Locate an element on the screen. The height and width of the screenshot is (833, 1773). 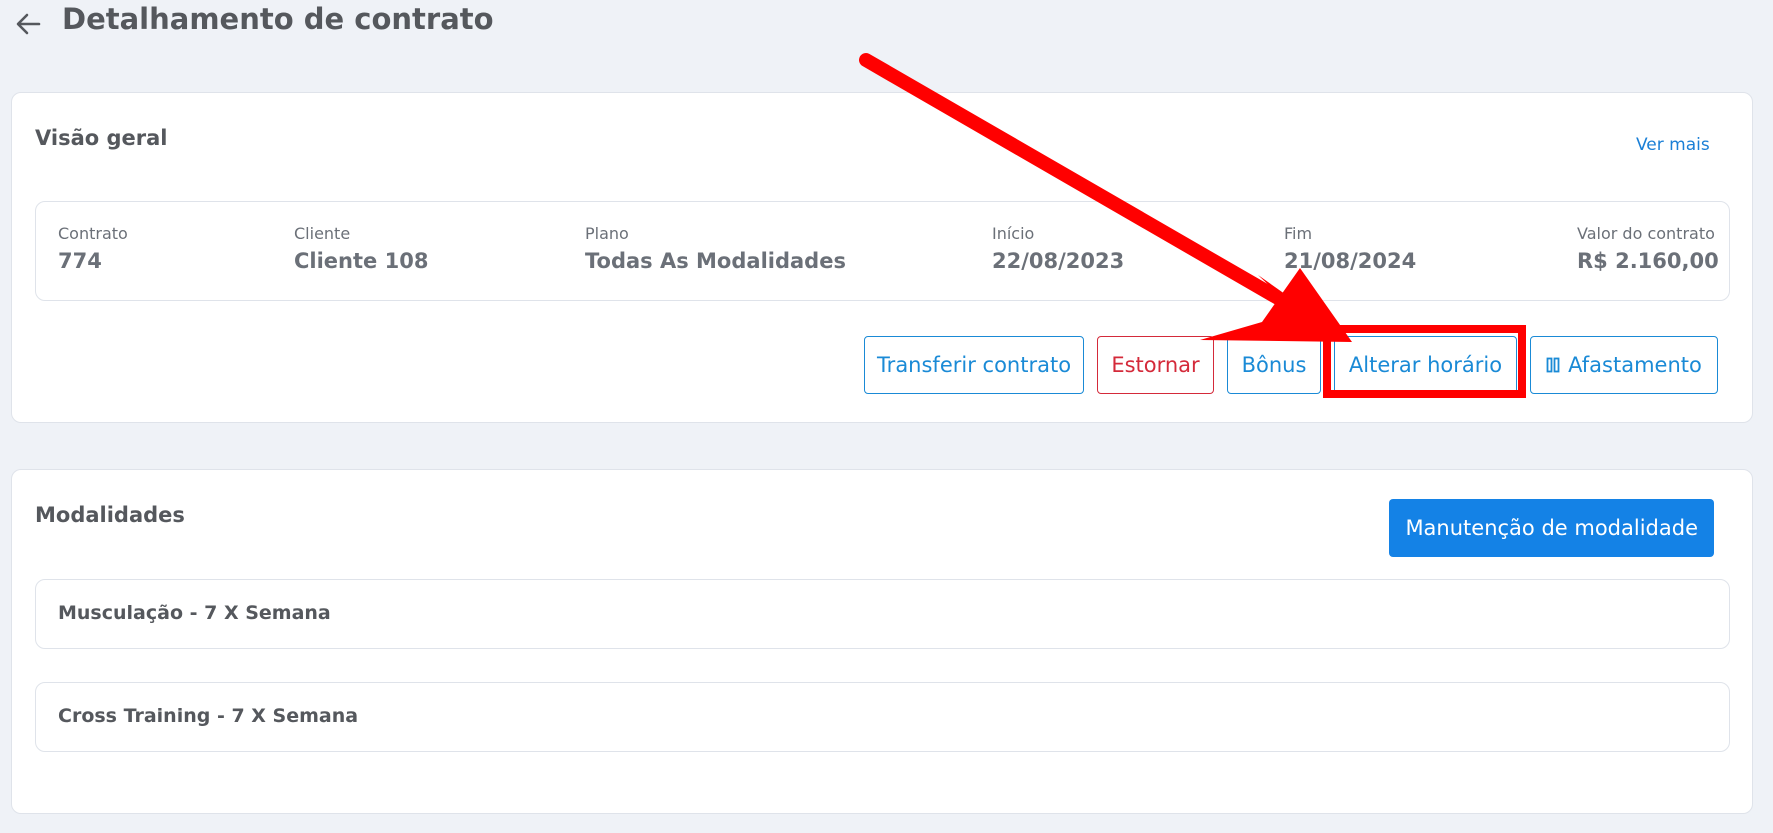
end-date-value: 21/08/2024 is located at coordinates (1350, 261).